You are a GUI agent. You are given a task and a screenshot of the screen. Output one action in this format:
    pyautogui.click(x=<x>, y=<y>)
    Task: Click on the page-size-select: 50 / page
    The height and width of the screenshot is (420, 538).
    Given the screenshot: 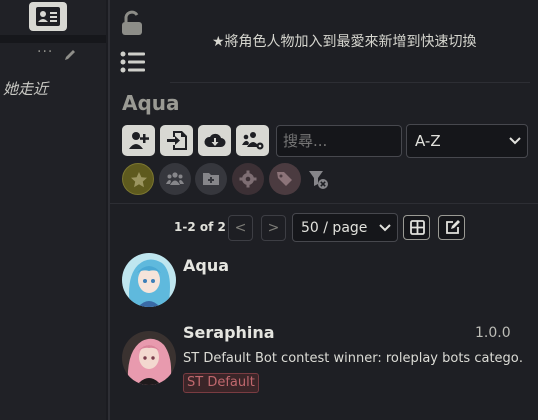 What is the action you would take?
    pyautogui.click(x=345, y=227)
    